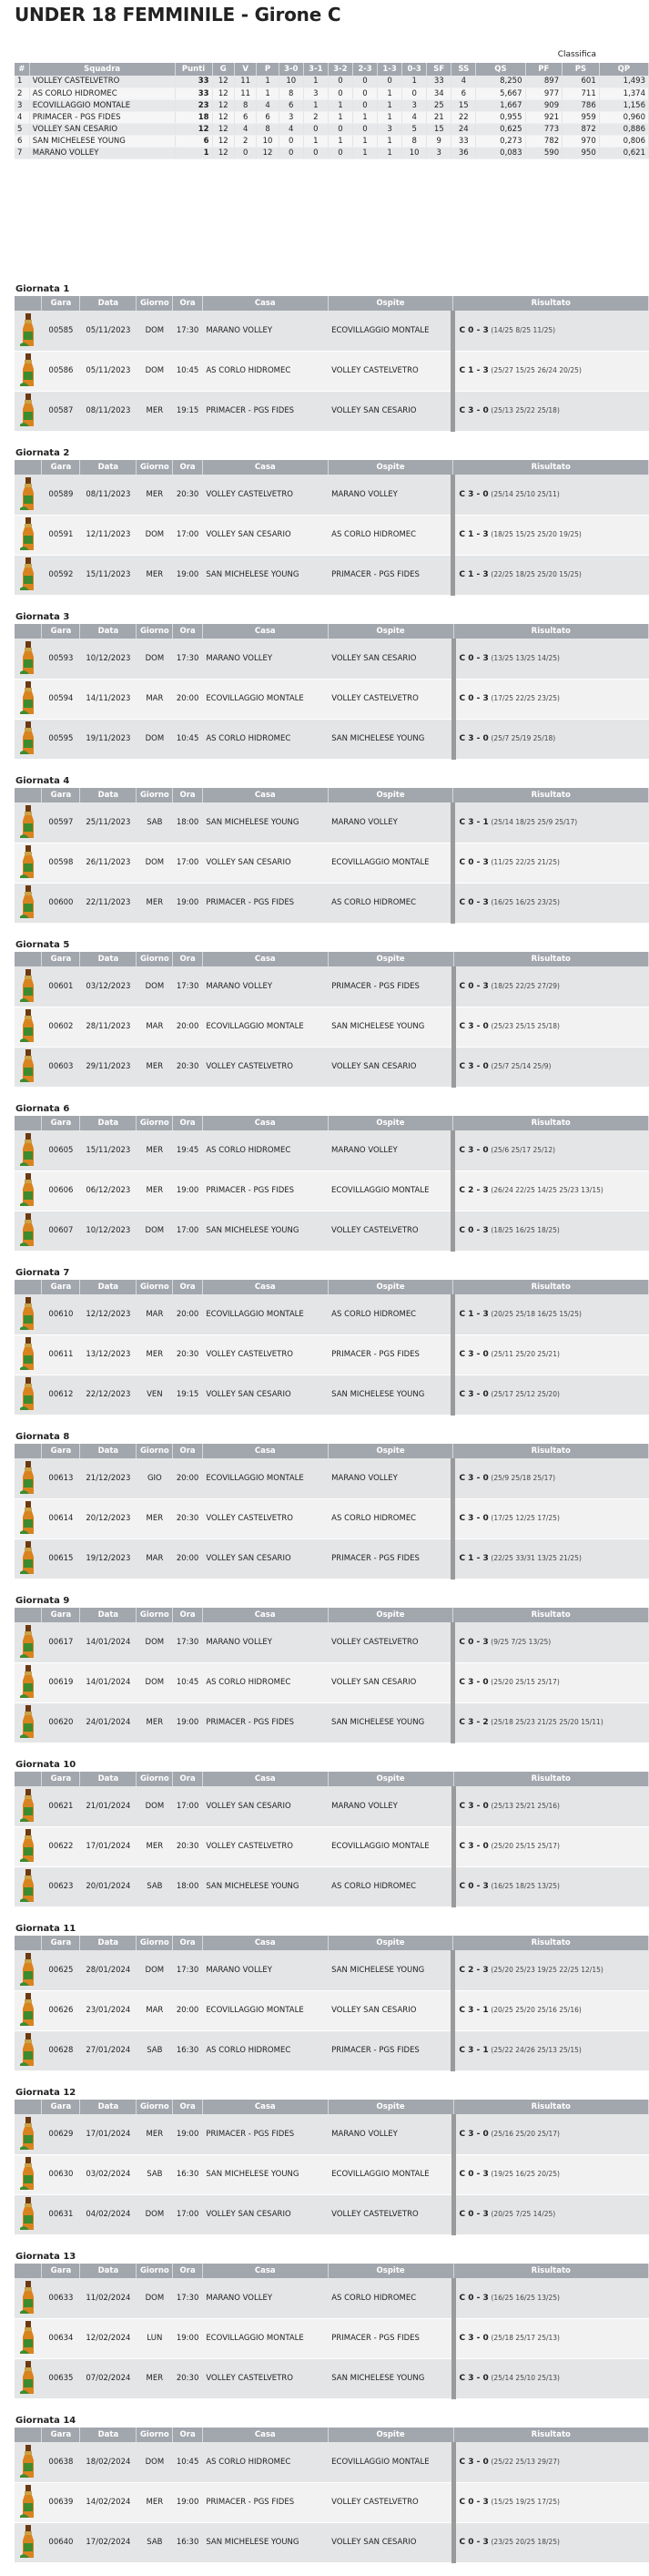  Describe the element at coordinates (550, 822) in the screenshot. I see `match-result: C 3 - 1 (25/14 18/25 25/9 25/17)` at that location.